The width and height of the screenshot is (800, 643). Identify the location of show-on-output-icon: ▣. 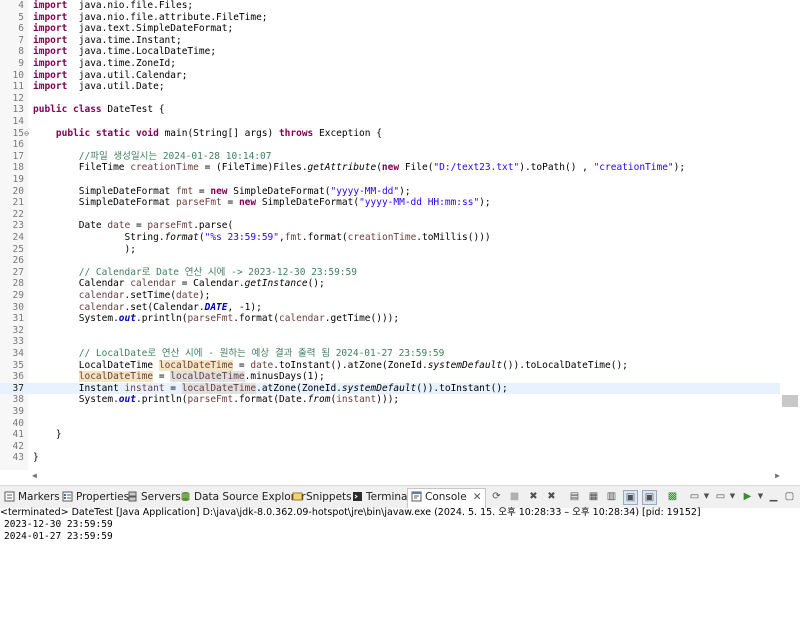
(630, 497).